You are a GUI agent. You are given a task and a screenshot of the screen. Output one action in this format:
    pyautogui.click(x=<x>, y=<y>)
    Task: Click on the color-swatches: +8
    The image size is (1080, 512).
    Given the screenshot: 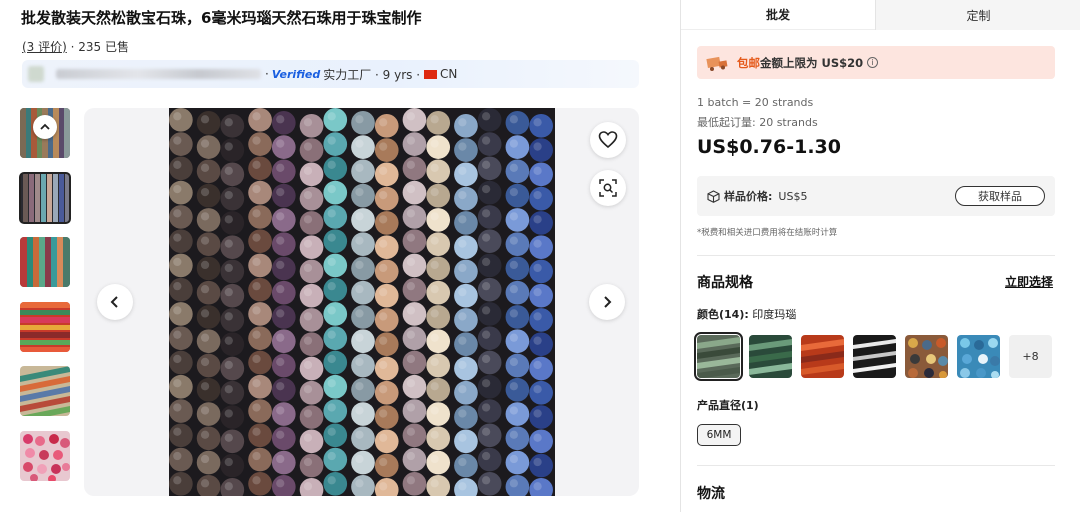 What is the action you would take?
    pyautogui.click(x=873, y=356)
    